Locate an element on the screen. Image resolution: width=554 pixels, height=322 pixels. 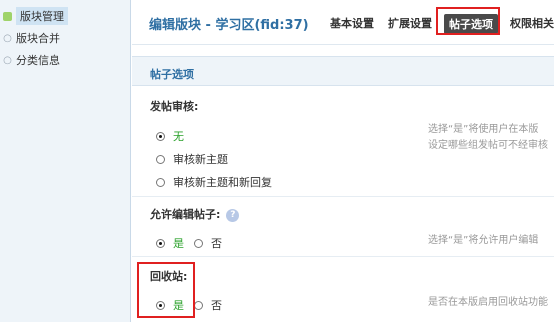
sidebar-item-forum-merge: ○ 版块合并 is located at coordinates (31, 38).